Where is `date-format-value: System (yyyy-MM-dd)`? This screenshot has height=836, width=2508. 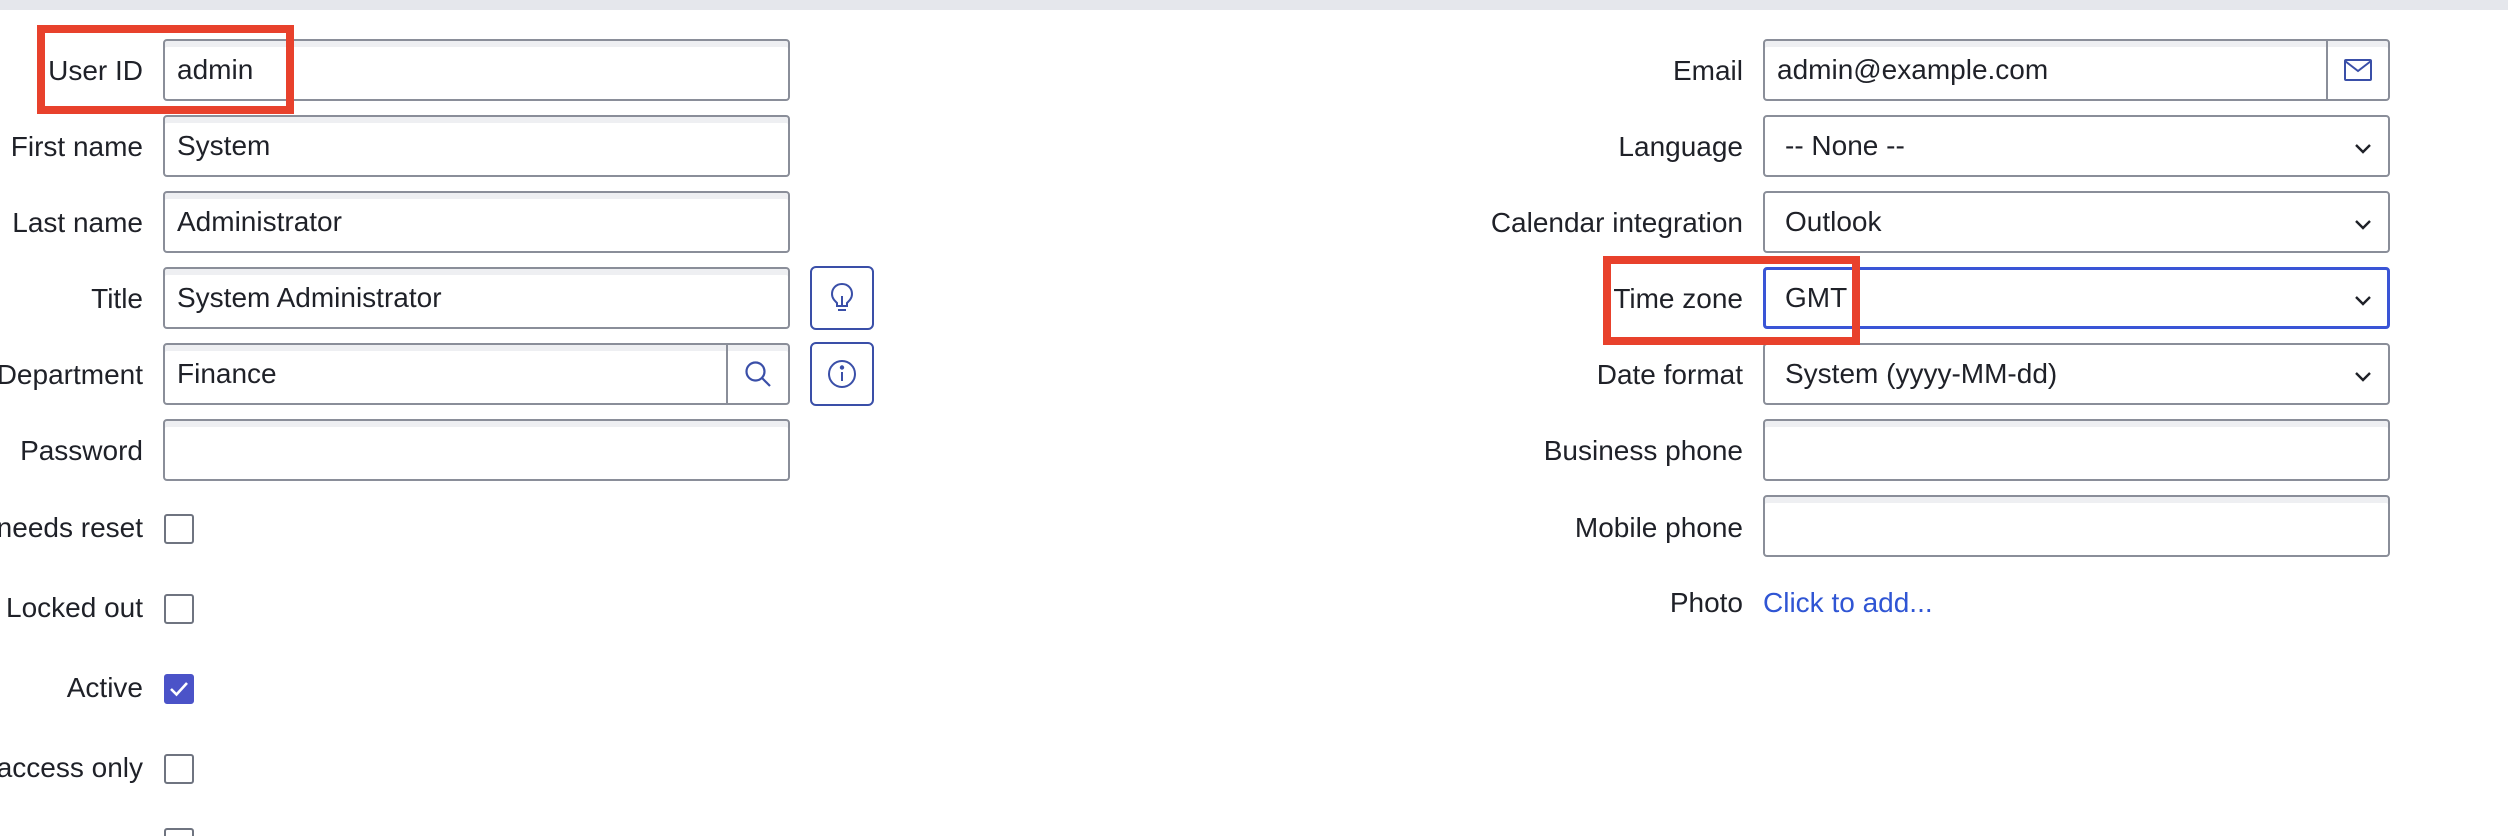 date-format-value: System (yyyy-MM-dd) is located at coordinates (1921, 373).